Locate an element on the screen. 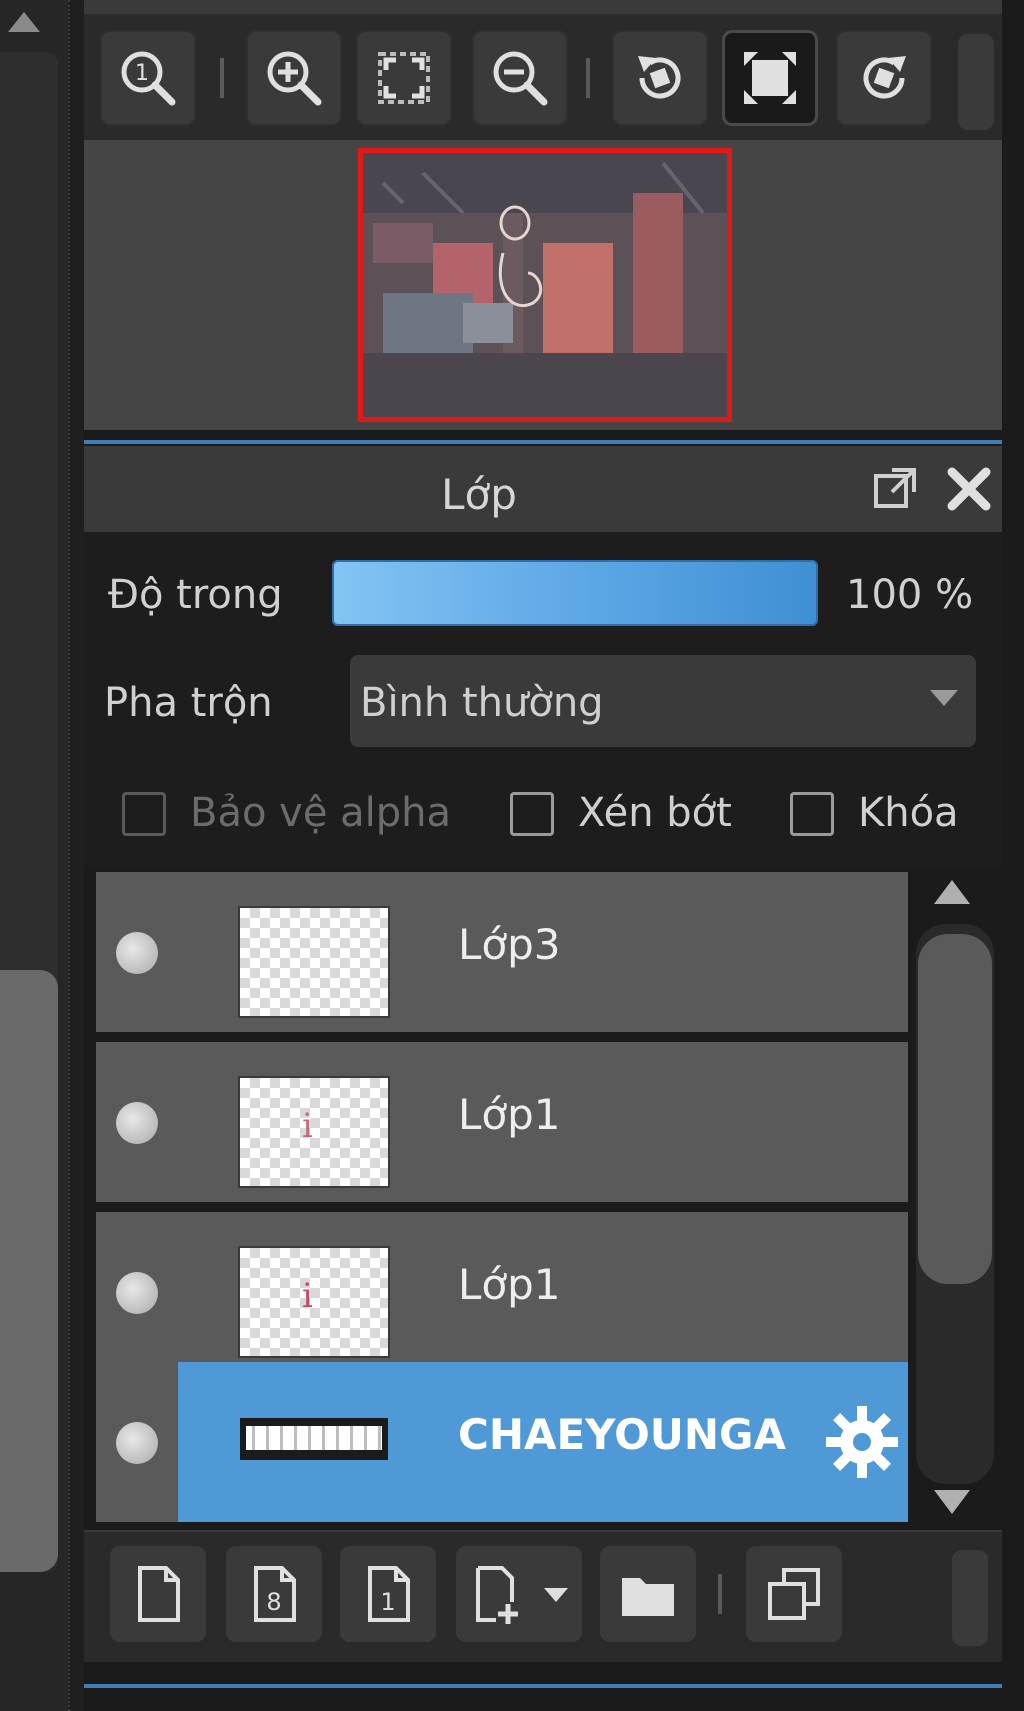 This screenshot has width=1024, height=1711. zoom-in-button is located at coordinates (294, 78).